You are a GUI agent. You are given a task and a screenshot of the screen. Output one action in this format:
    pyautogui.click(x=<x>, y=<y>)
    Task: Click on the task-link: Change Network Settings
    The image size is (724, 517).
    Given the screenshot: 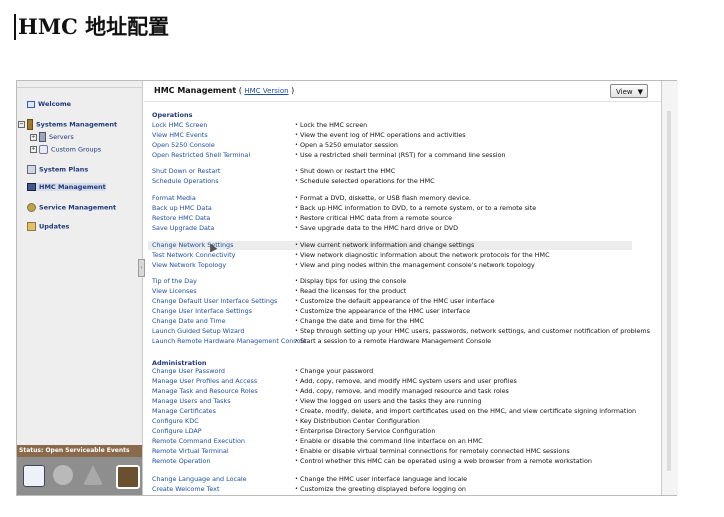 What is the action you would take?
    pyautogui.click(x=192, y=245)
    